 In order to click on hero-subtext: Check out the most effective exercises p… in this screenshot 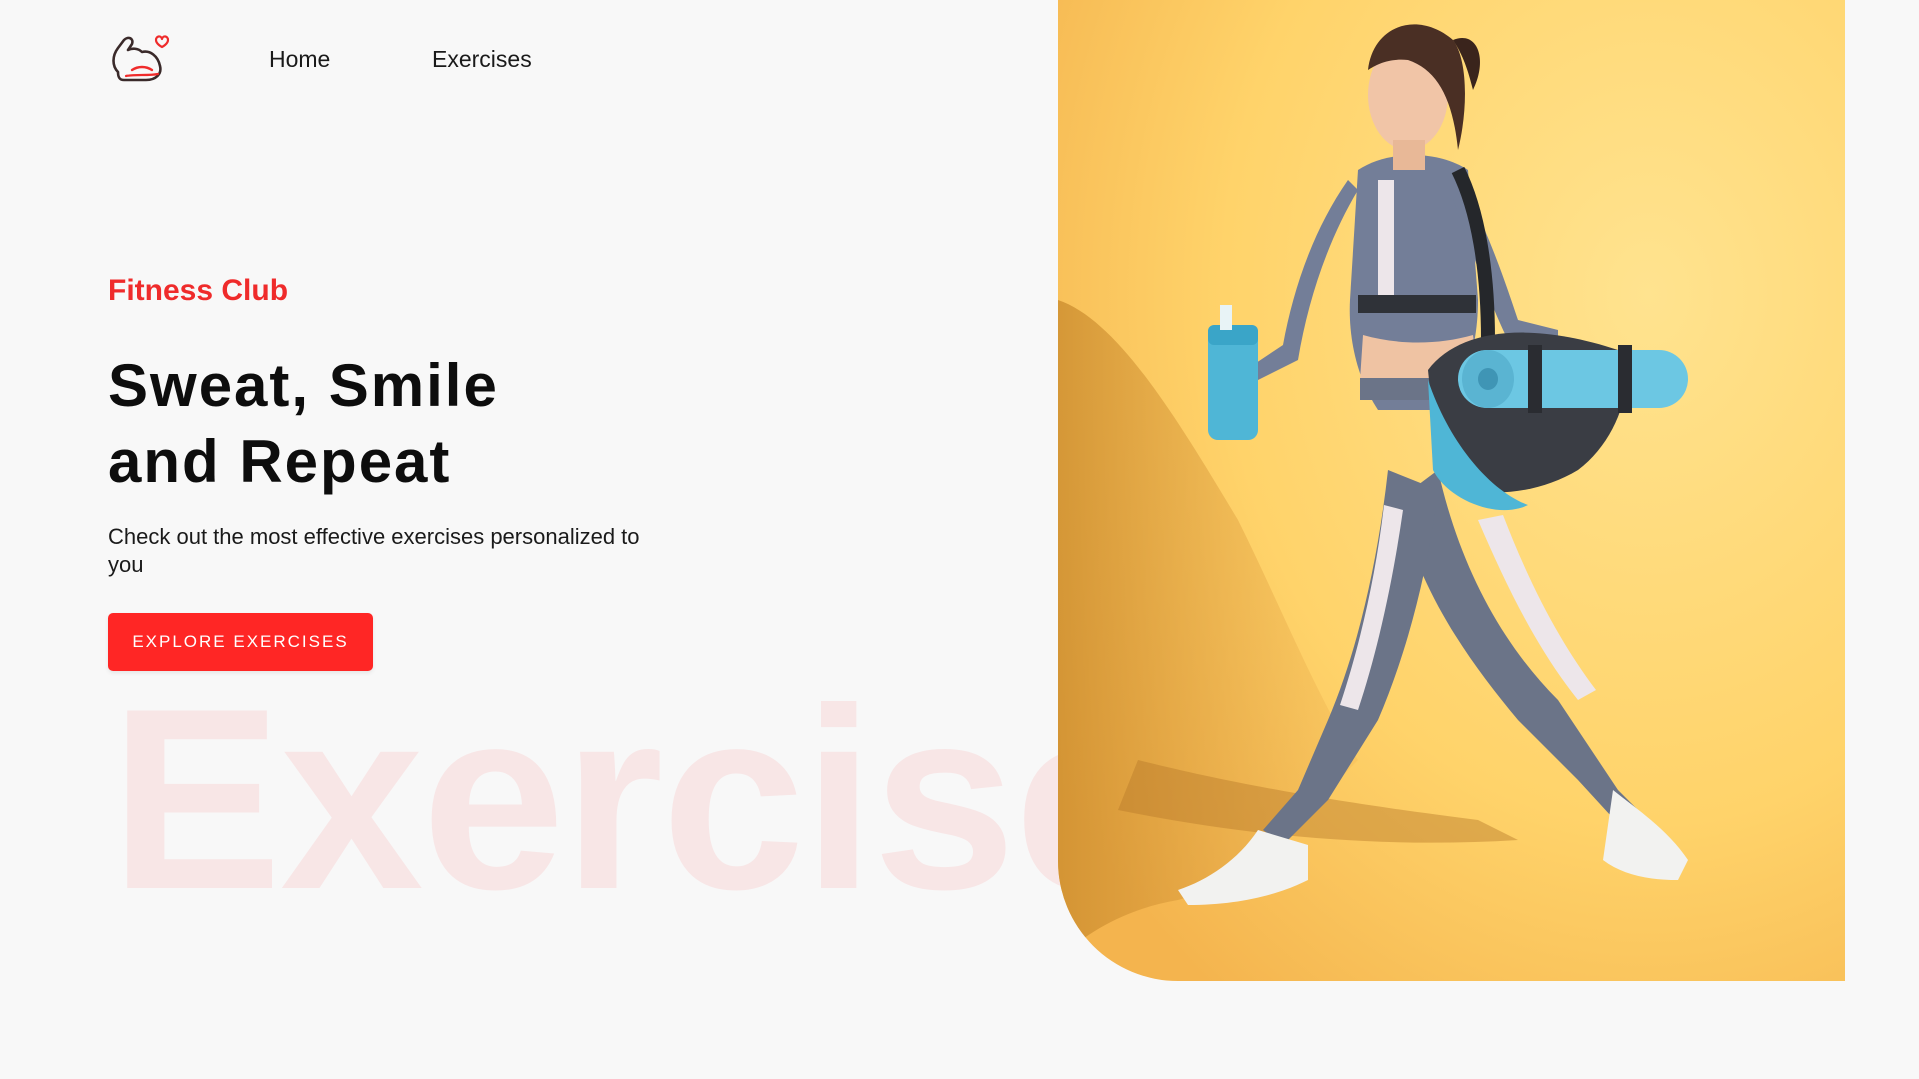, I will do `click(374, 550)`.